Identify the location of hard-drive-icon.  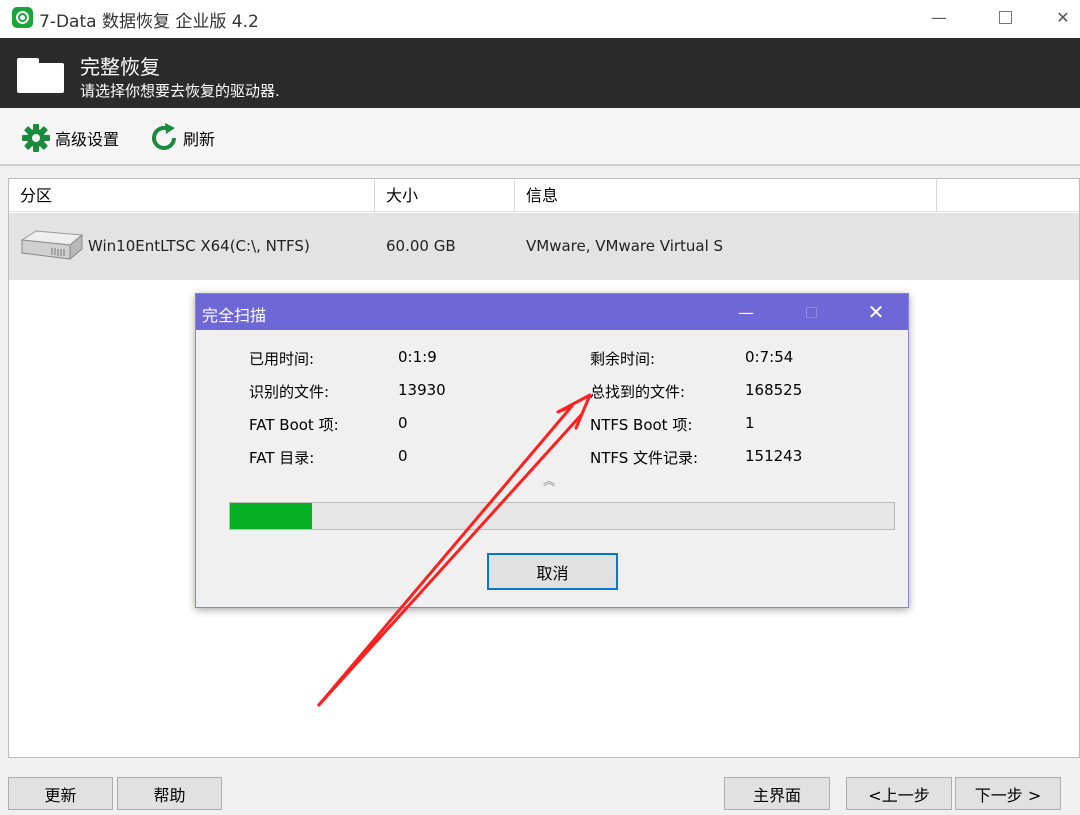
(52, 245).